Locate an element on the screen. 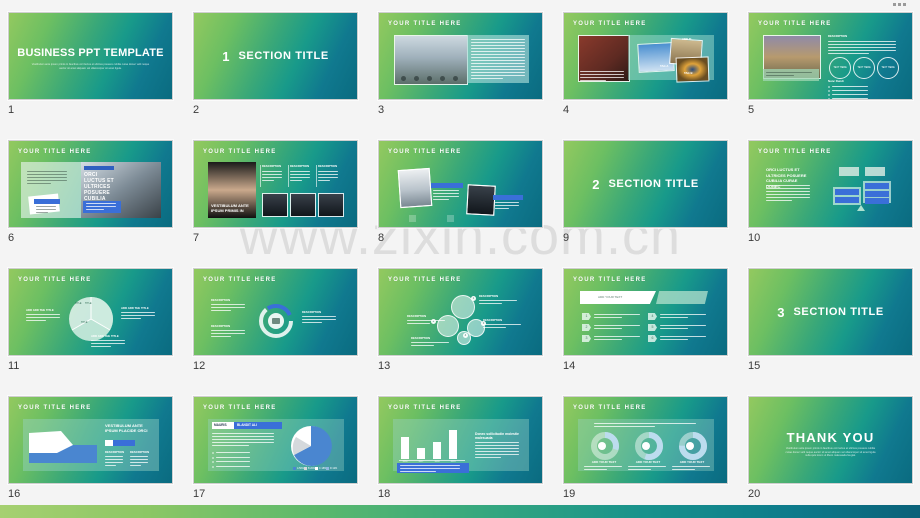  slide-thumbnail-cell: YOUR TITLE HERE 8 is located at coordinates (460, 192).